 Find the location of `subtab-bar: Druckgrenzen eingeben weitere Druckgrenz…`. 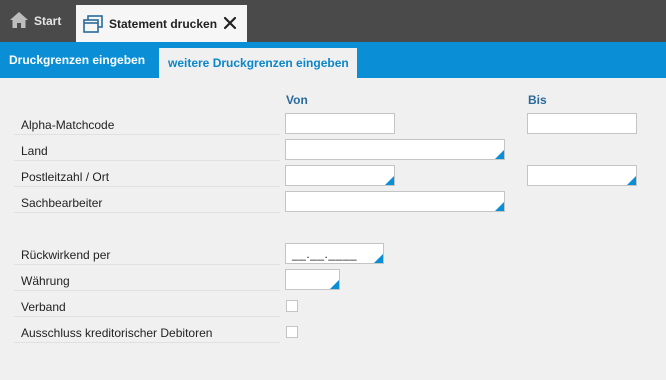

subtab-bar: Druckgrenzen eingeben weitere Druckgrenz… is located at coordinates (333, 60).